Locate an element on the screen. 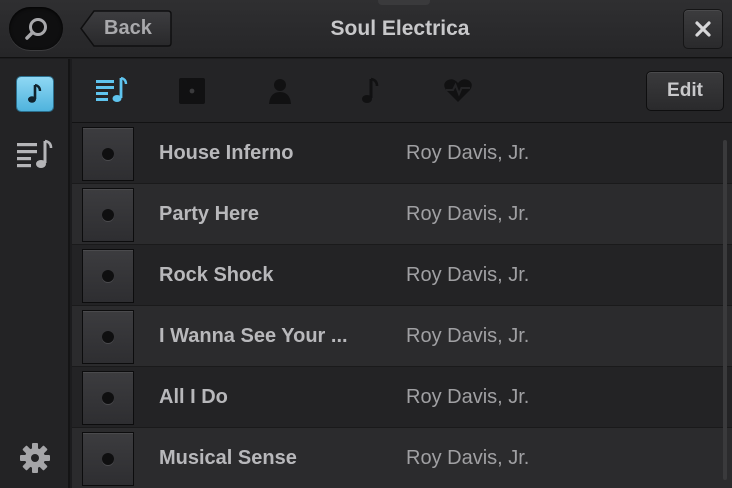  back-label: Back is located at coordinates (128, 28).